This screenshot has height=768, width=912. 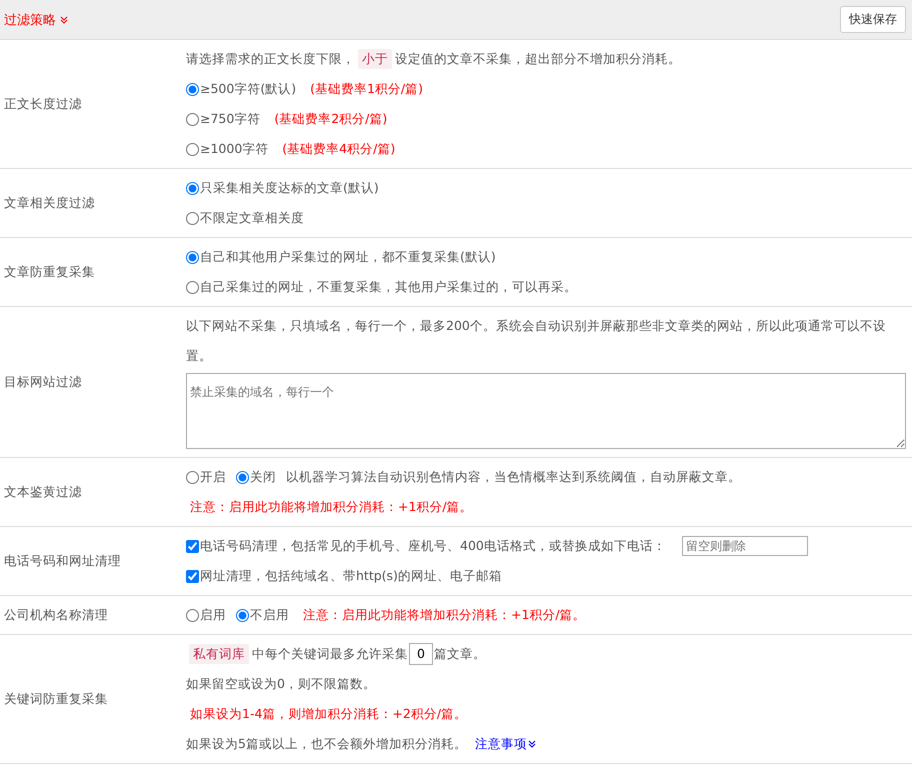 I want to click on description-text: 以下网站不采集，只填域名，每行一个，最多200个。系统会自动识别并屏蔽那些非文章类的网站，所以此项通常可以不设置。, so click(x=536, y=340).